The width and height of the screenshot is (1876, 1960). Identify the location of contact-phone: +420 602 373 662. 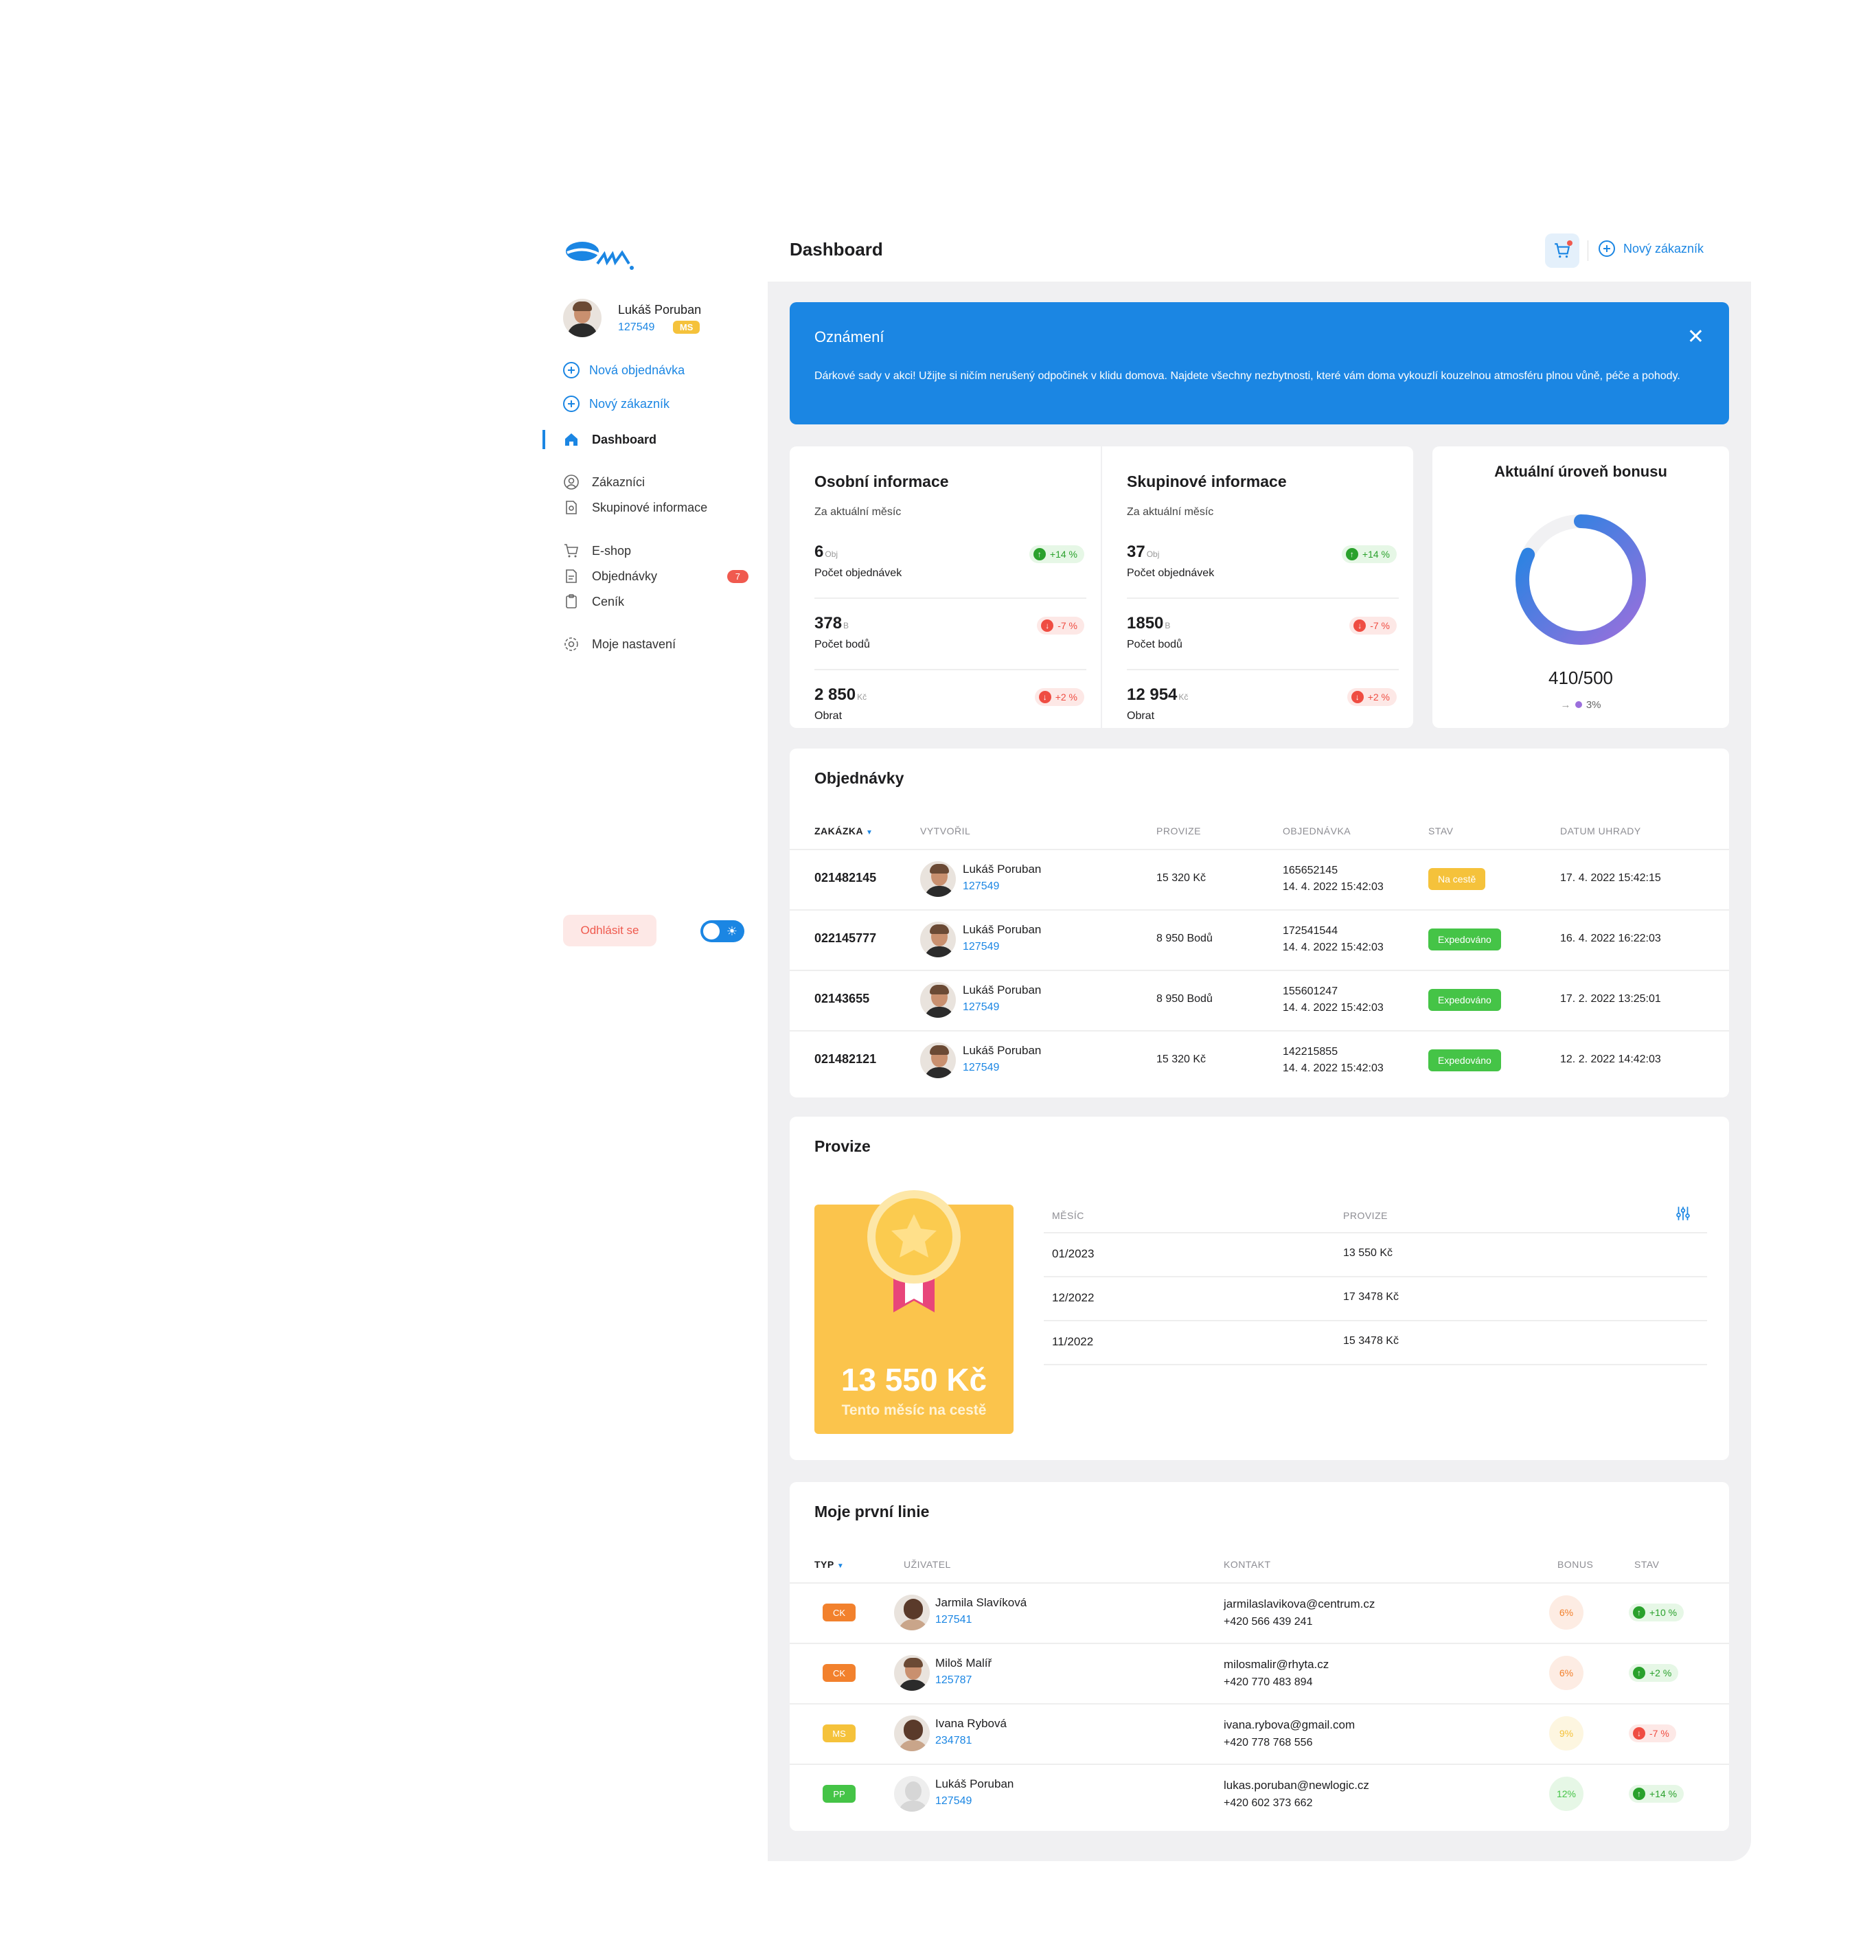
(1268, 1803).